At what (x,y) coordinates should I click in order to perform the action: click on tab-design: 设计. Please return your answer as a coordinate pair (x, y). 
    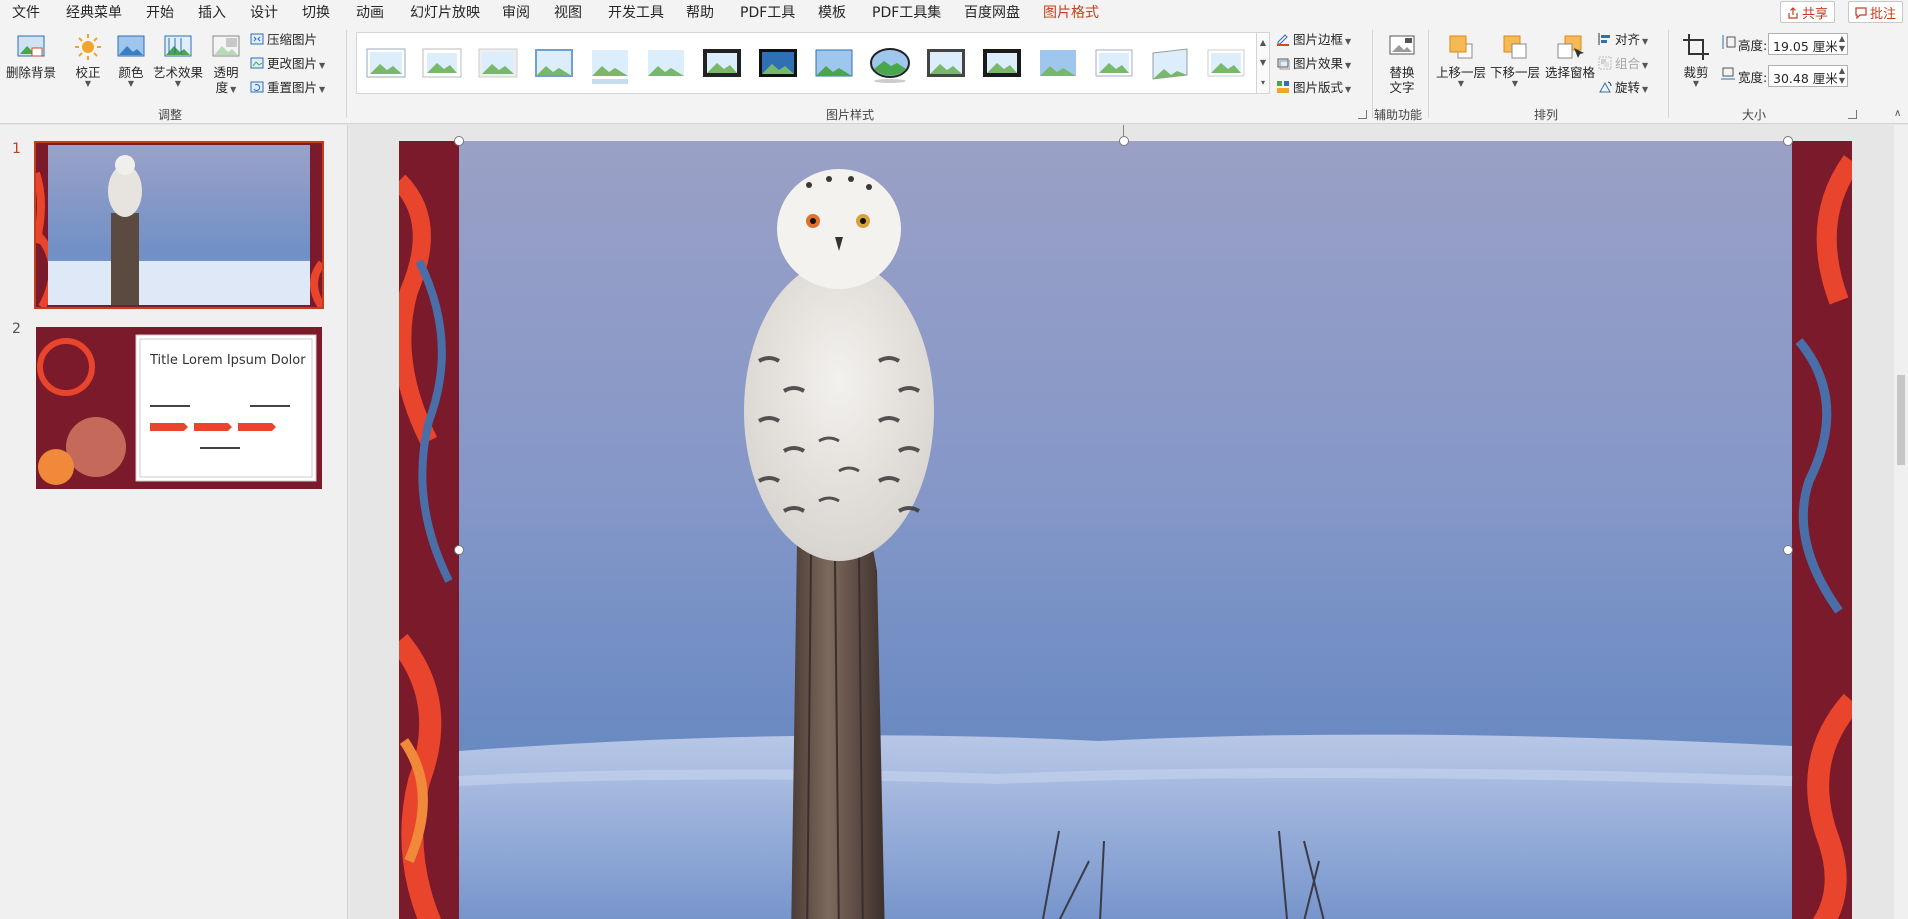
    Looking at the image, I should click on (264, 12).